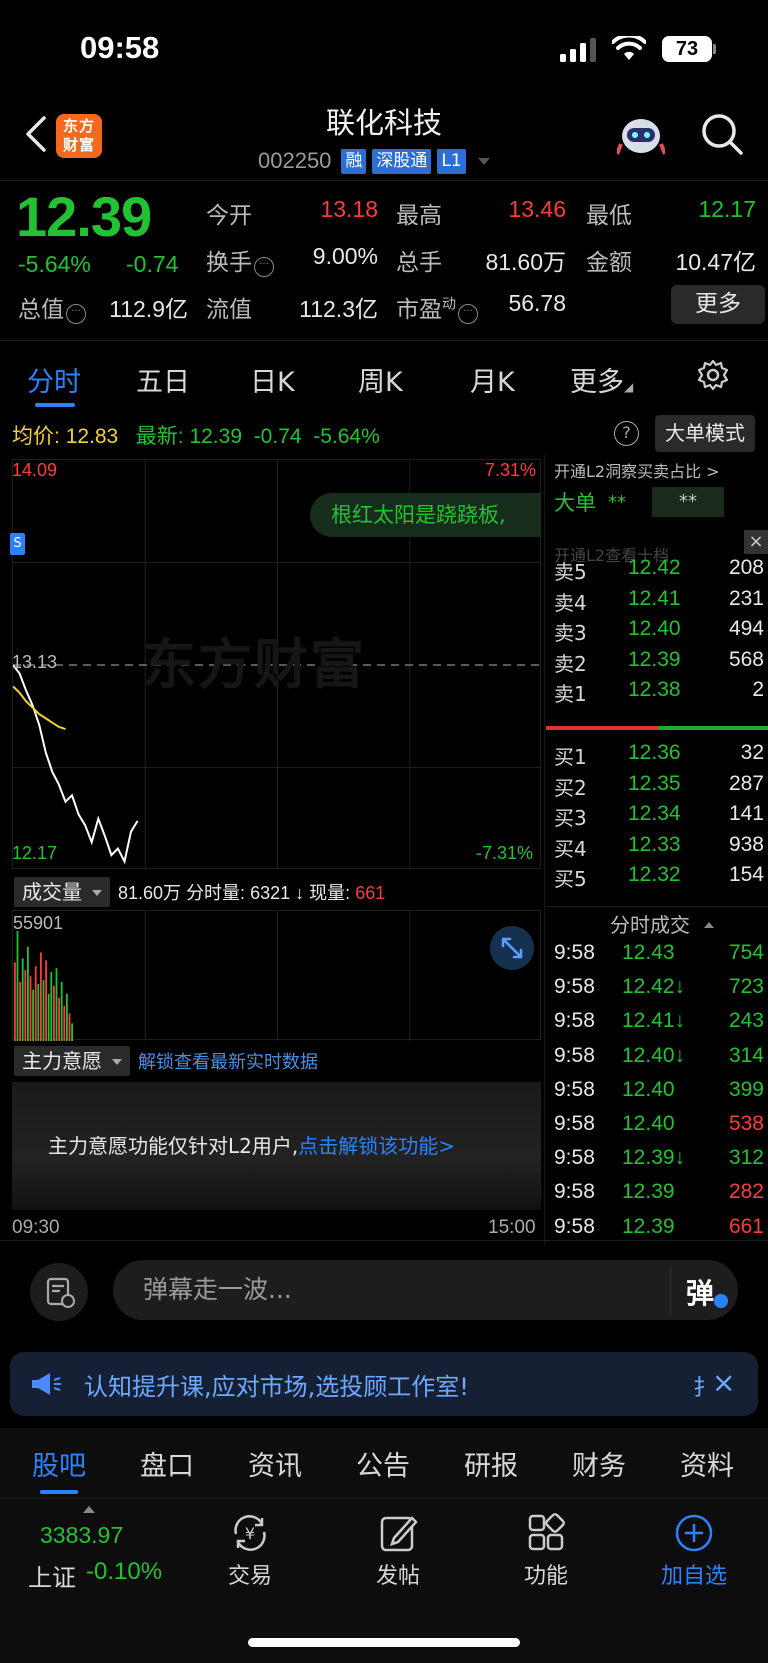 The width and height of the screenshot is (768, 1663). Describe the element at coordinates (229, 310) in the screenshot. I see `float-cap-label: 流值` at that location.